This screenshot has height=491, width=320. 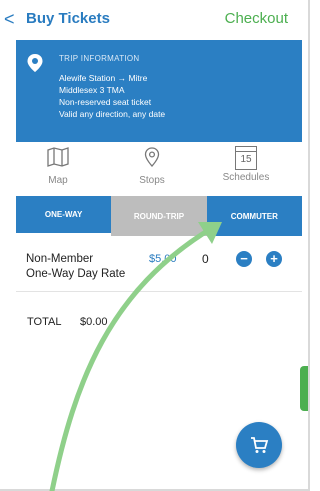 I want to click on fare-name: Non-Member One-Way Day Rate, so click(x=86, y=267).